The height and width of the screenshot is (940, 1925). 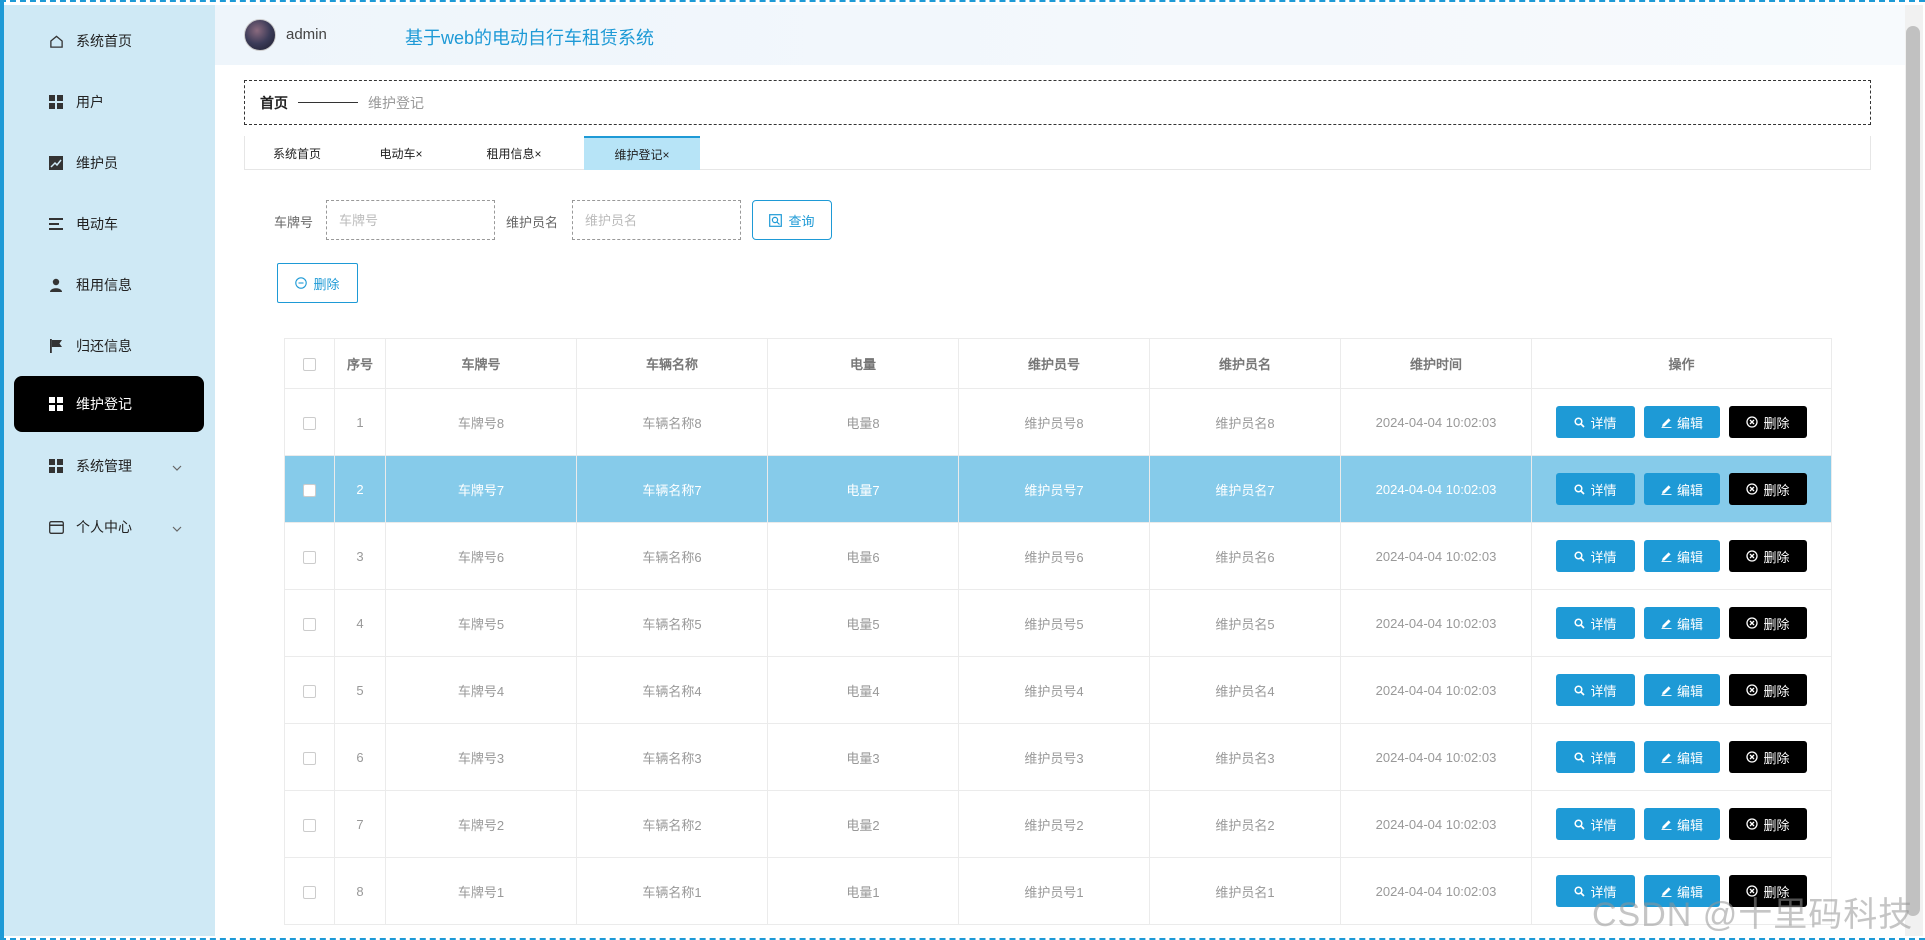 I want to click on tab-rentals: 租用信息×, so click(x=514, y=153).